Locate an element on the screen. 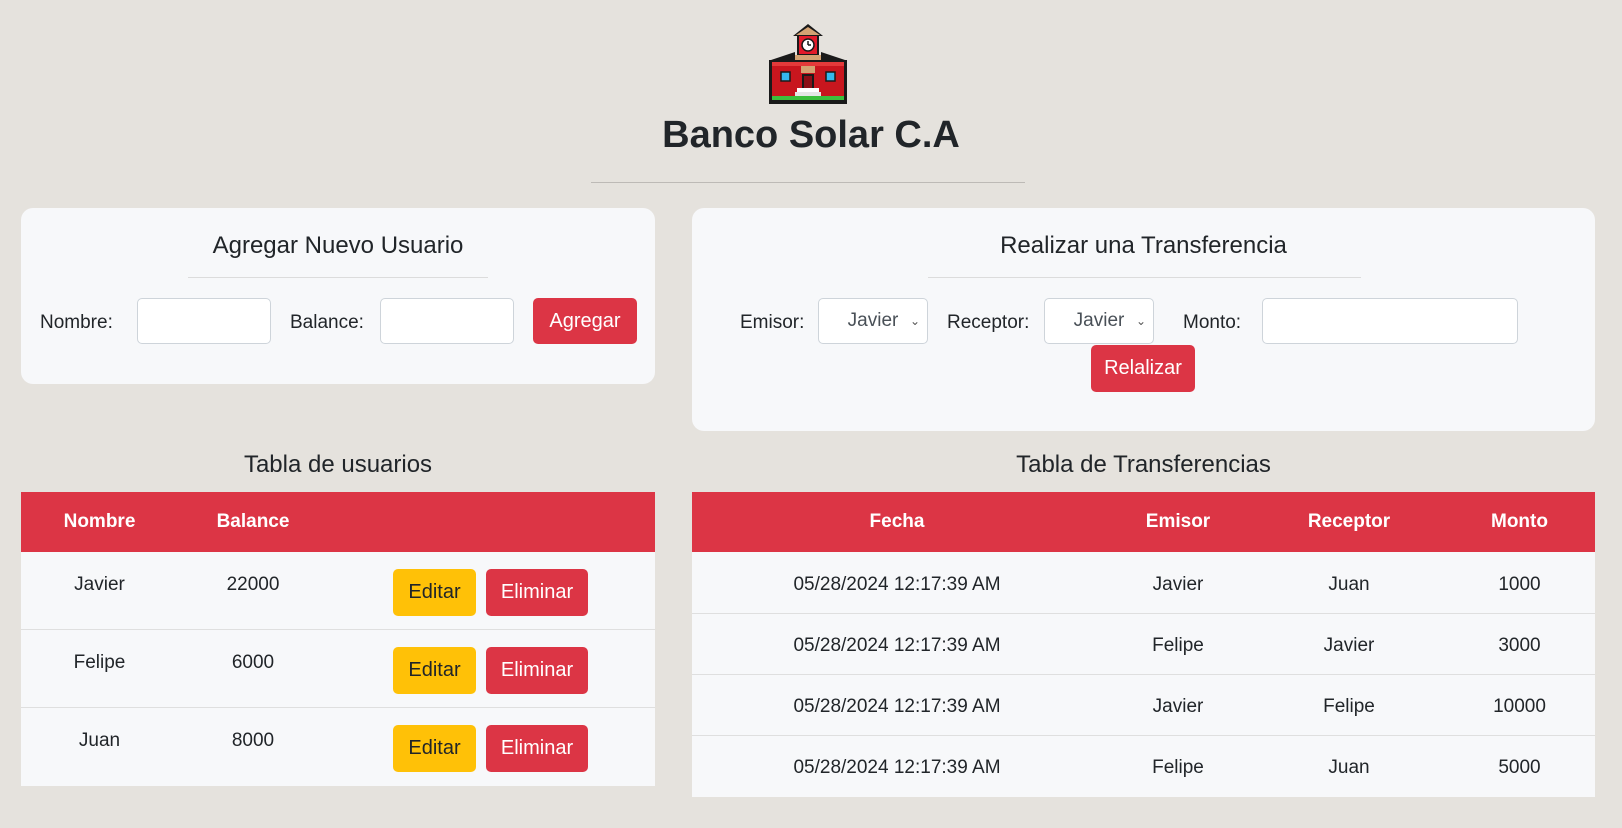  table-row: Juan 8000 Editar Eliminar is located at coordinates (338, 747).